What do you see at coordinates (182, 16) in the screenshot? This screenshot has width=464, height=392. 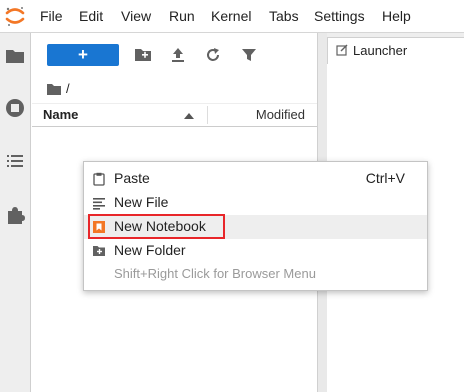 I see `menu-run: Run` at bounding box center [182, 16].